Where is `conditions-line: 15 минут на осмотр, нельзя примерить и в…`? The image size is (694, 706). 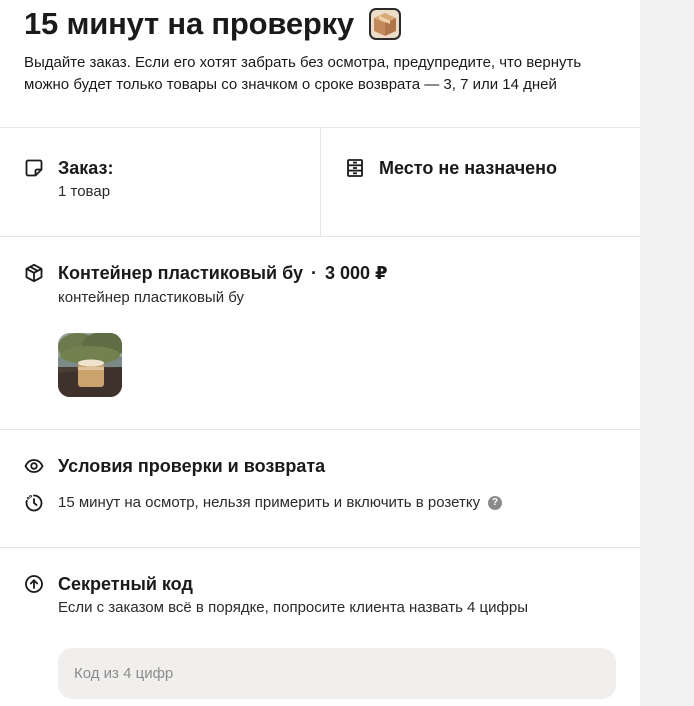
conditions-line: 15 минут на осмотр, нельзя примерить и в… is located at coordinates (263, 503).